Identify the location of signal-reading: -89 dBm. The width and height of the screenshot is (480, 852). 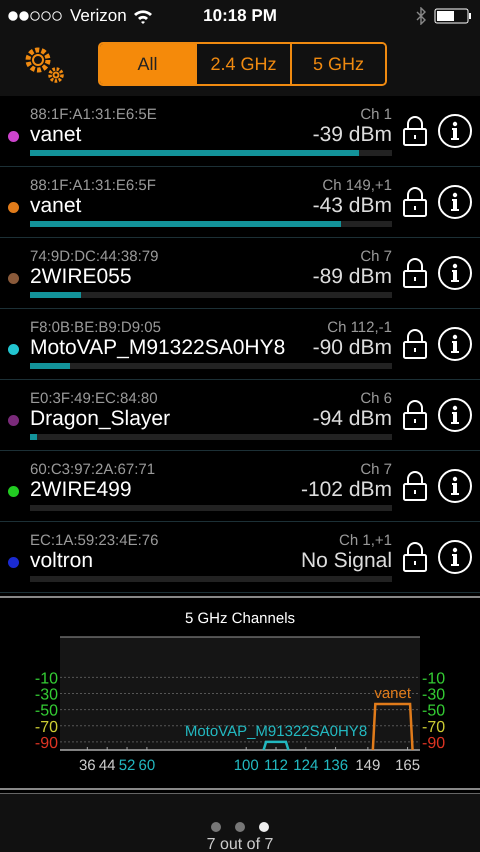
(352, 277).